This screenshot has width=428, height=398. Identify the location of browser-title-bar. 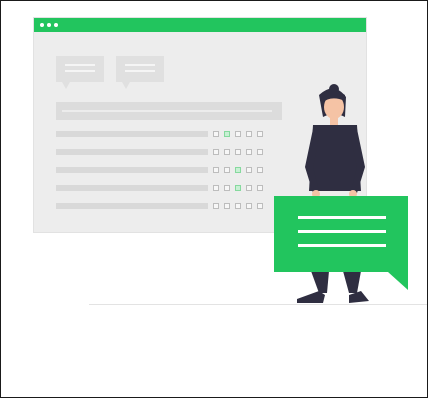
(200, 25).